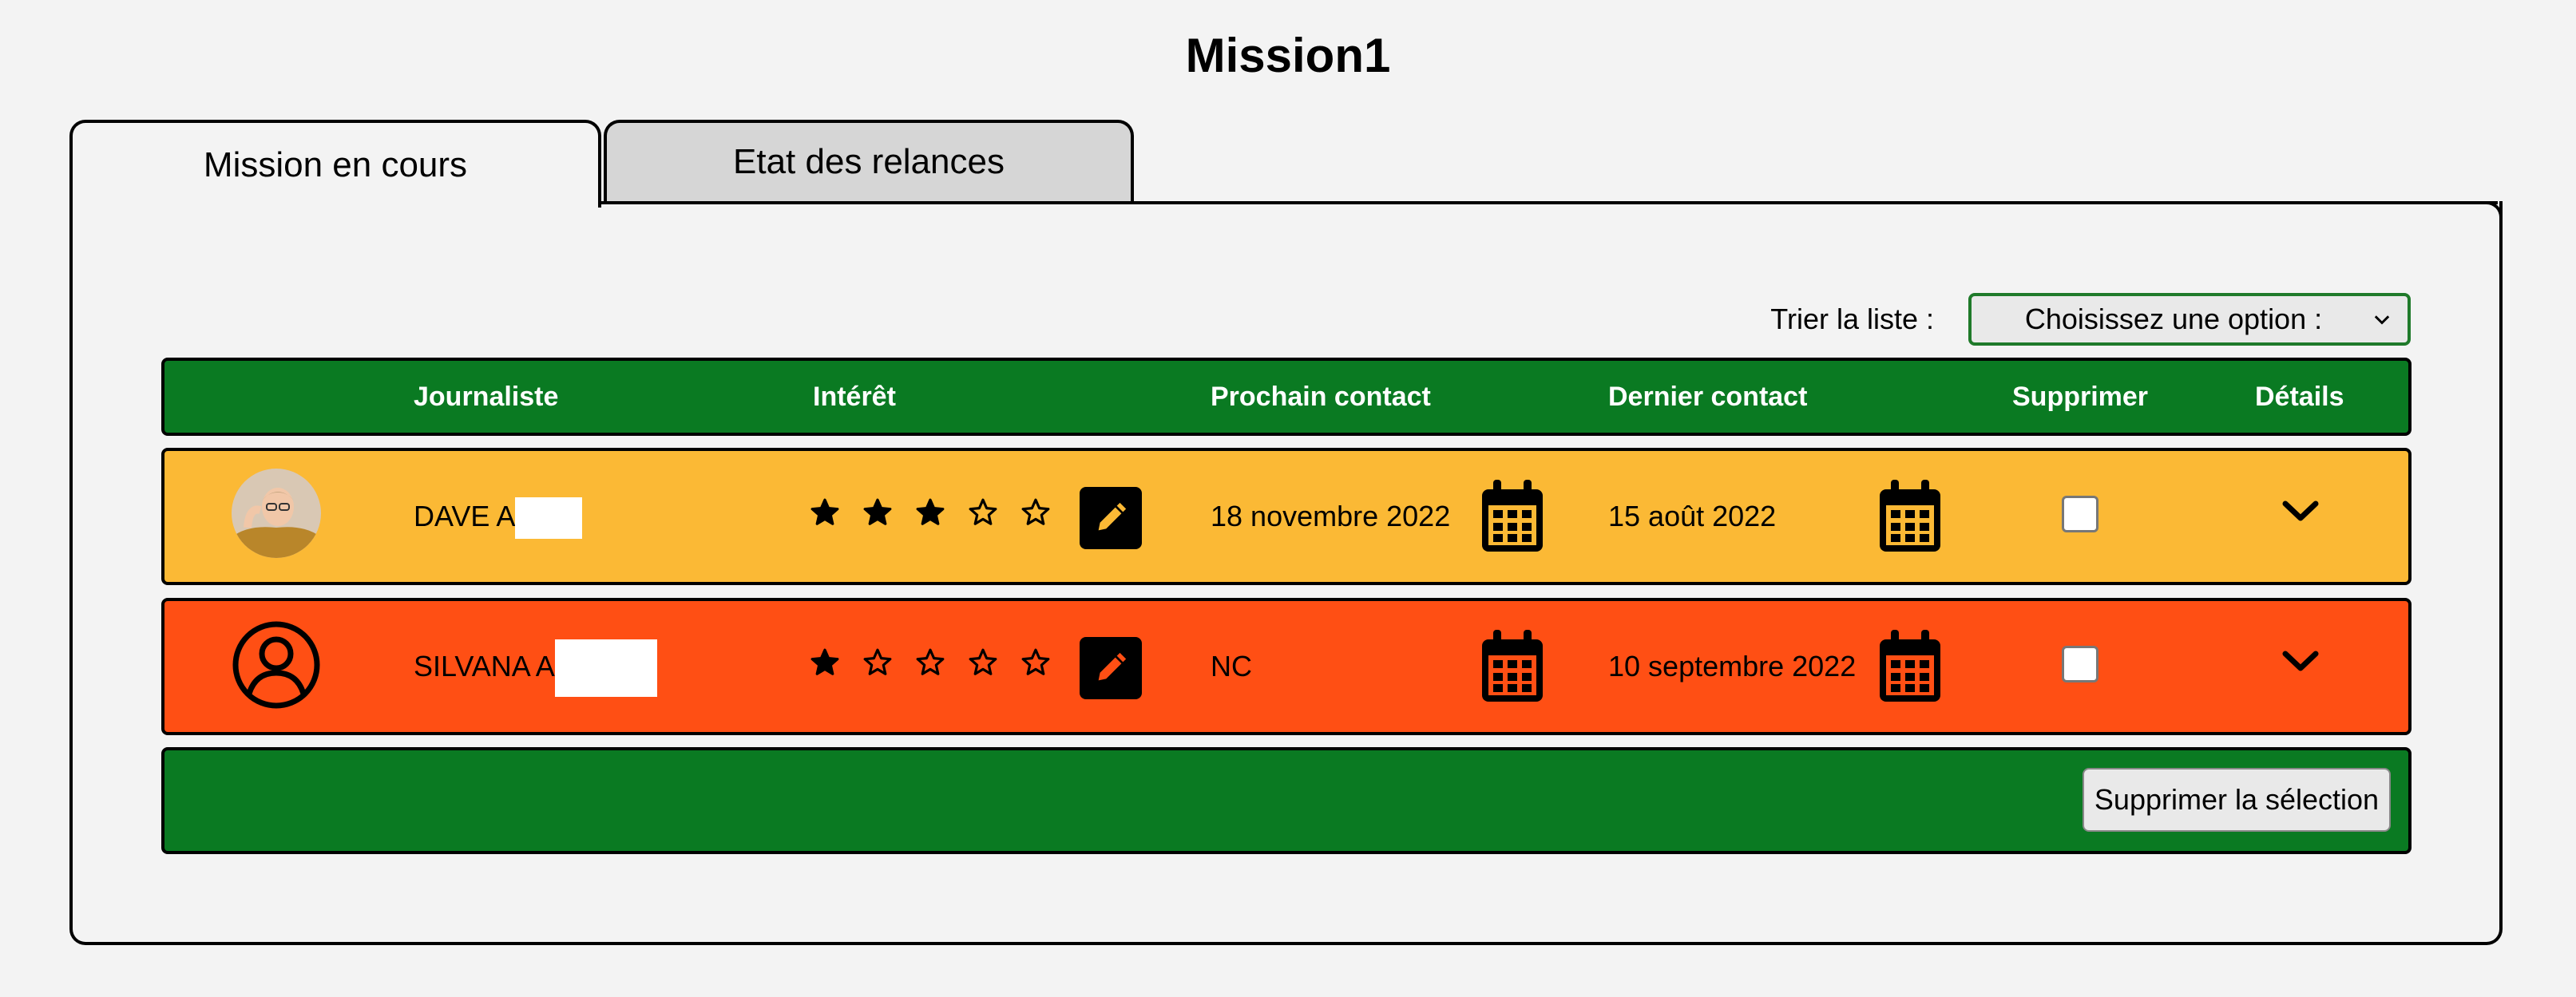  Describe the element at coordinates (2299, 397) in the screenshot. I see `header-details: Détails` at that location.